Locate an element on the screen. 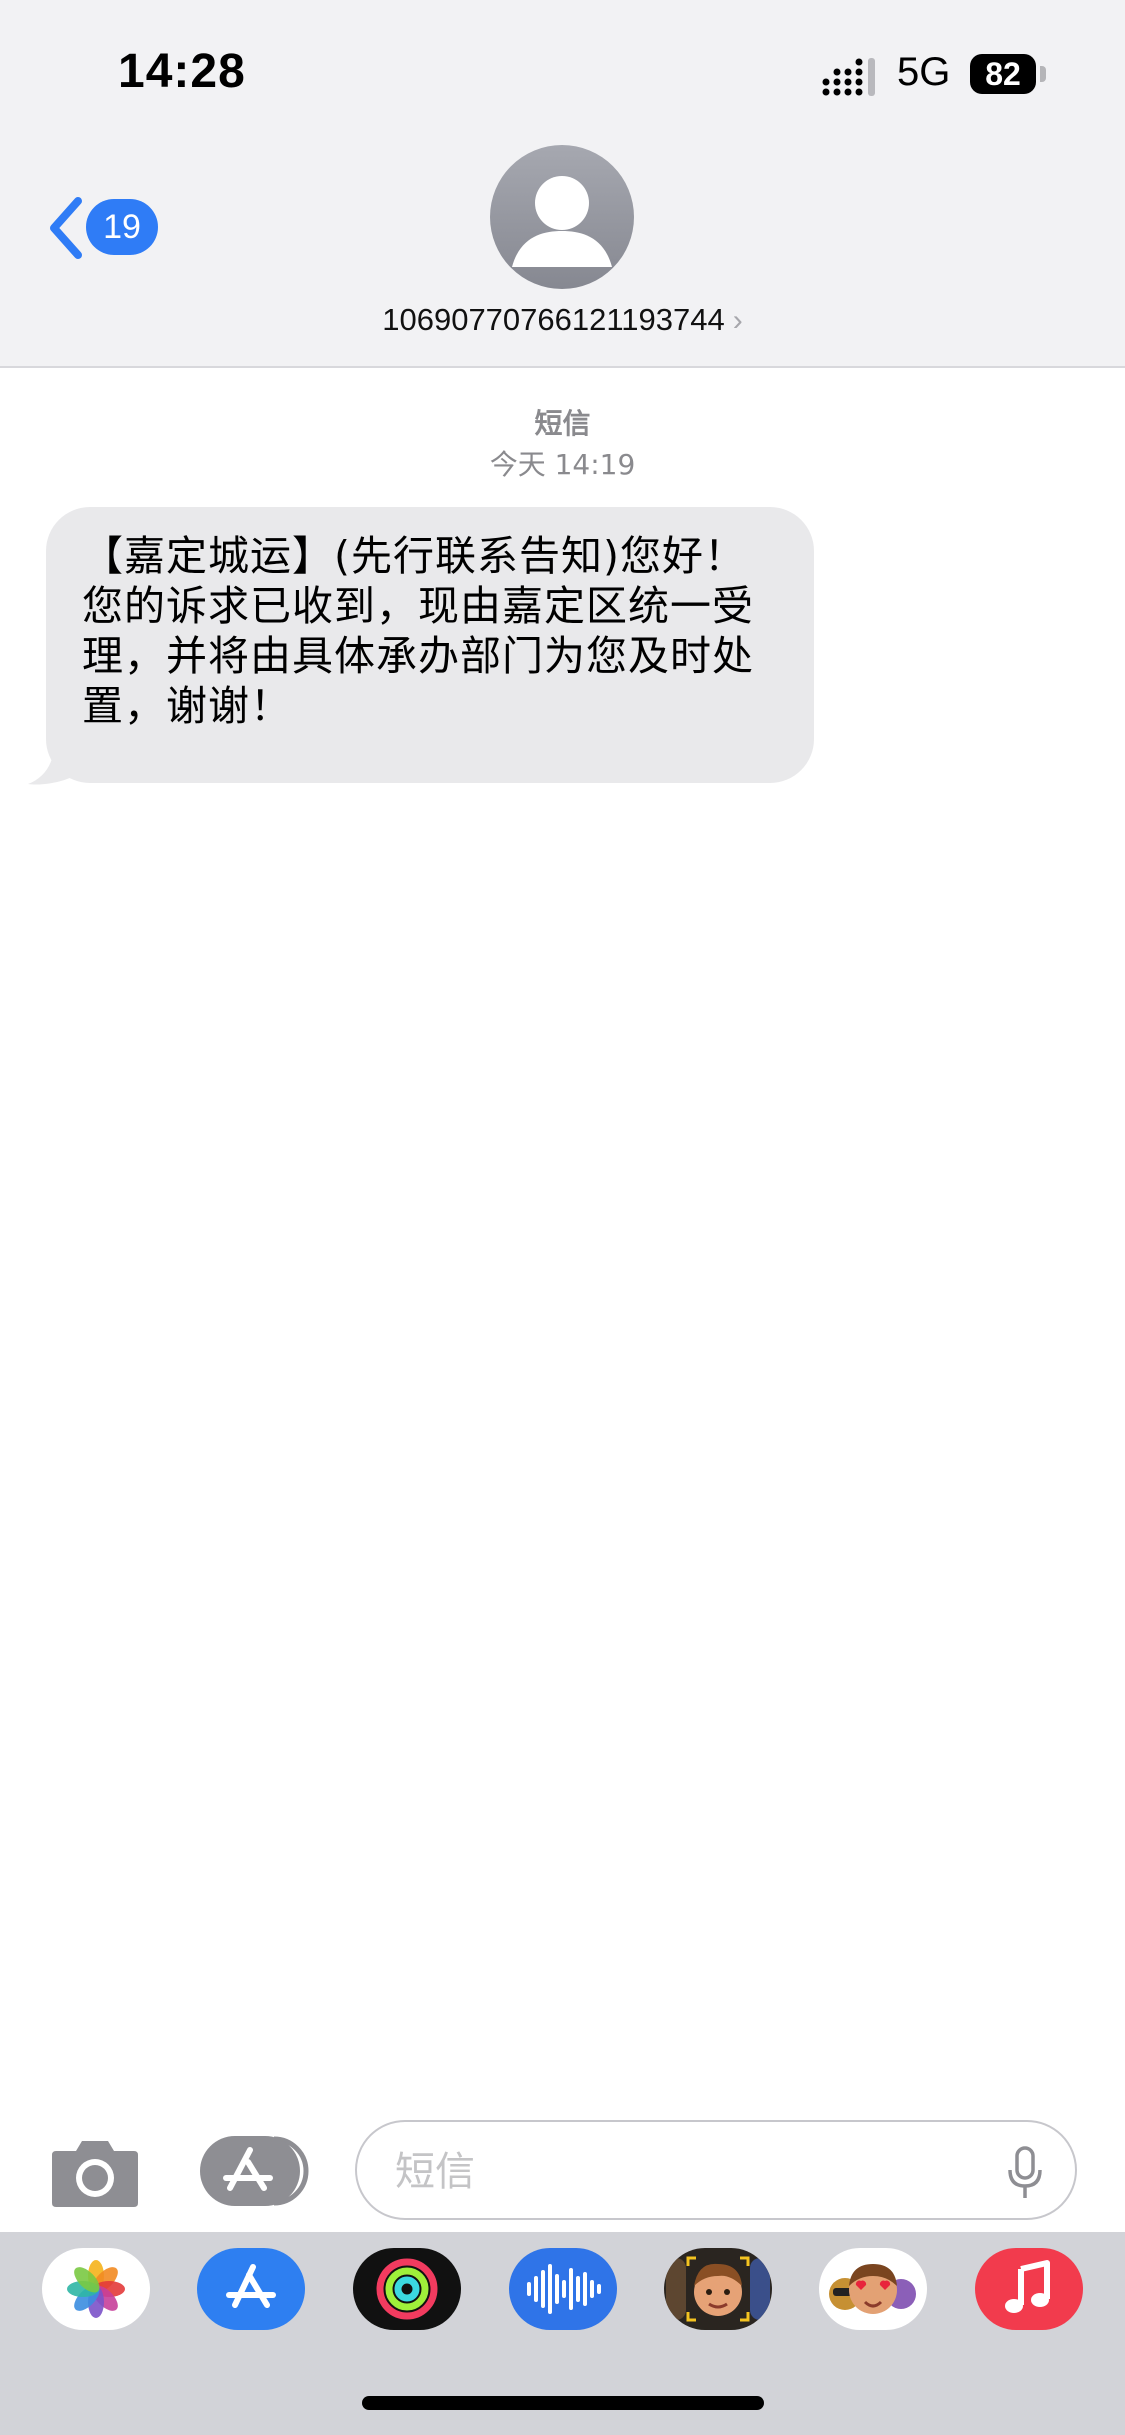  network-type: 5G is located at coordinates (924, 72).